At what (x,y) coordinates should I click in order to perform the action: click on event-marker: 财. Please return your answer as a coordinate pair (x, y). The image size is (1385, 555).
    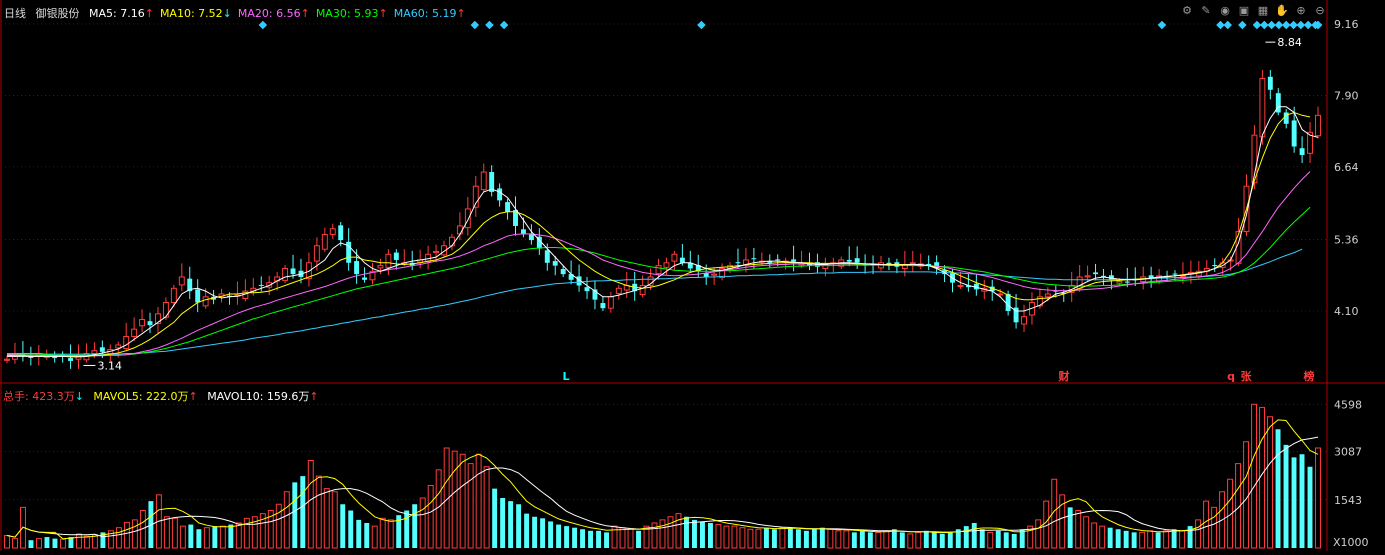
    Looking at the image, I should click on (1064, 376).